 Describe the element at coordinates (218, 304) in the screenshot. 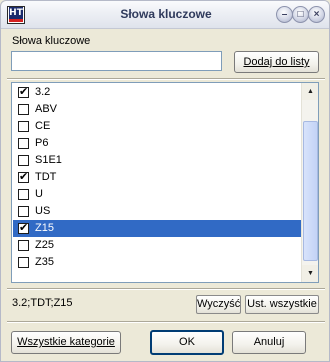

I see `clear-button: Wyczyść` at that location.